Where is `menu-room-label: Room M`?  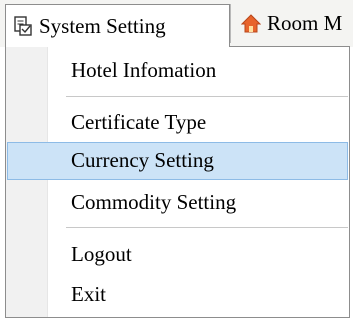 menu-room-label: Room M is located at coordinates (305, 23).